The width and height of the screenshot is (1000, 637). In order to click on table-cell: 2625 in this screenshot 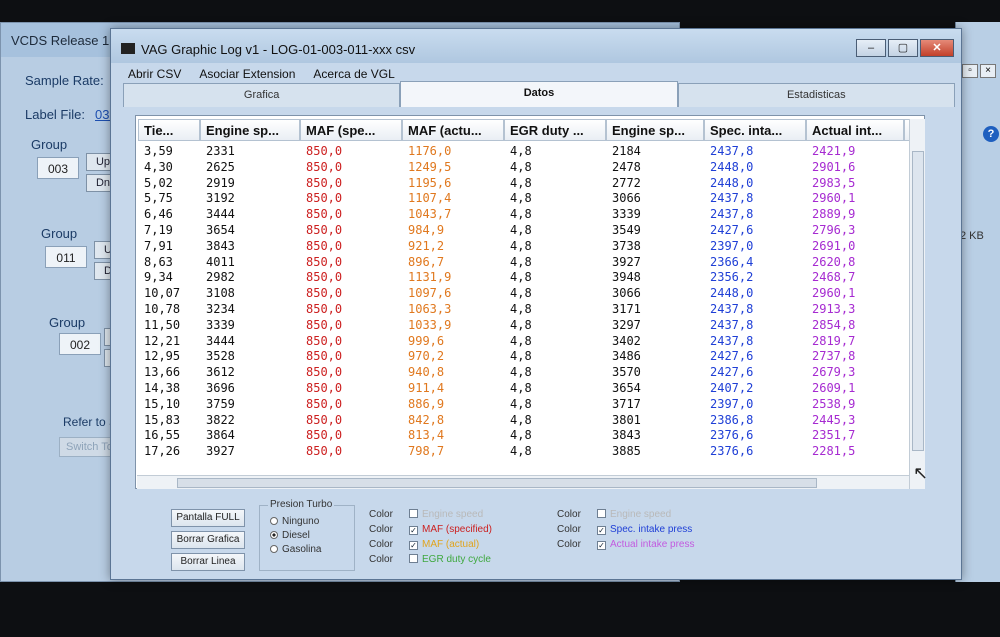, I will do `click(220, 166)`.